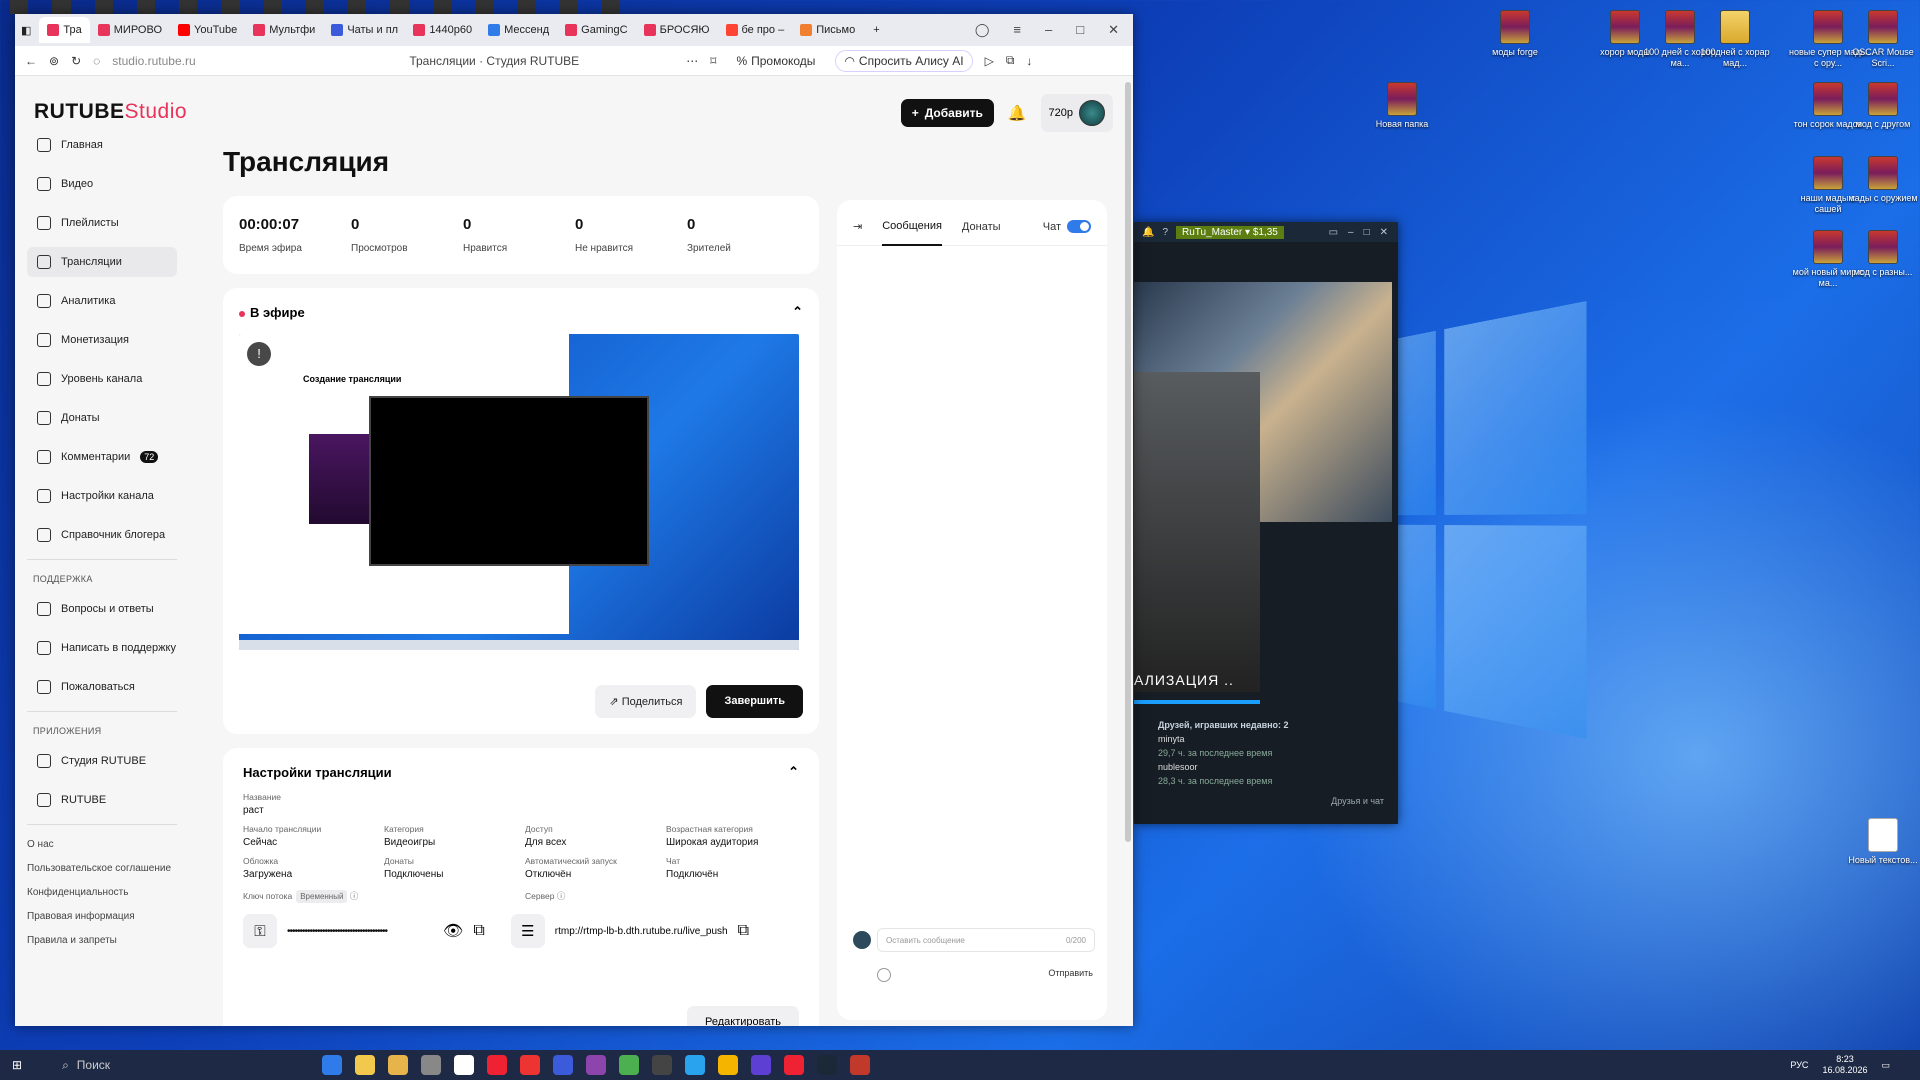 Image resolution: width=1920 pixels, height=1080 pixels. I want to click on avatar, so click(1092, 113).